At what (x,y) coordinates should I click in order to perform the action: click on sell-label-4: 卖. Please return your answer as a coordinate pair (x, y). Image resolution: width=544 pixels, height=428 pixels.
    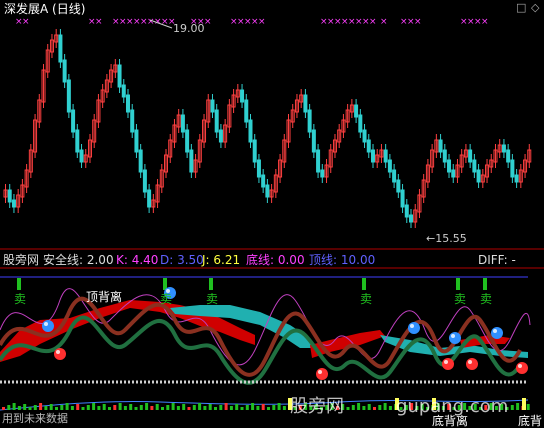
    Looking at the image, I should click on (366, 299).